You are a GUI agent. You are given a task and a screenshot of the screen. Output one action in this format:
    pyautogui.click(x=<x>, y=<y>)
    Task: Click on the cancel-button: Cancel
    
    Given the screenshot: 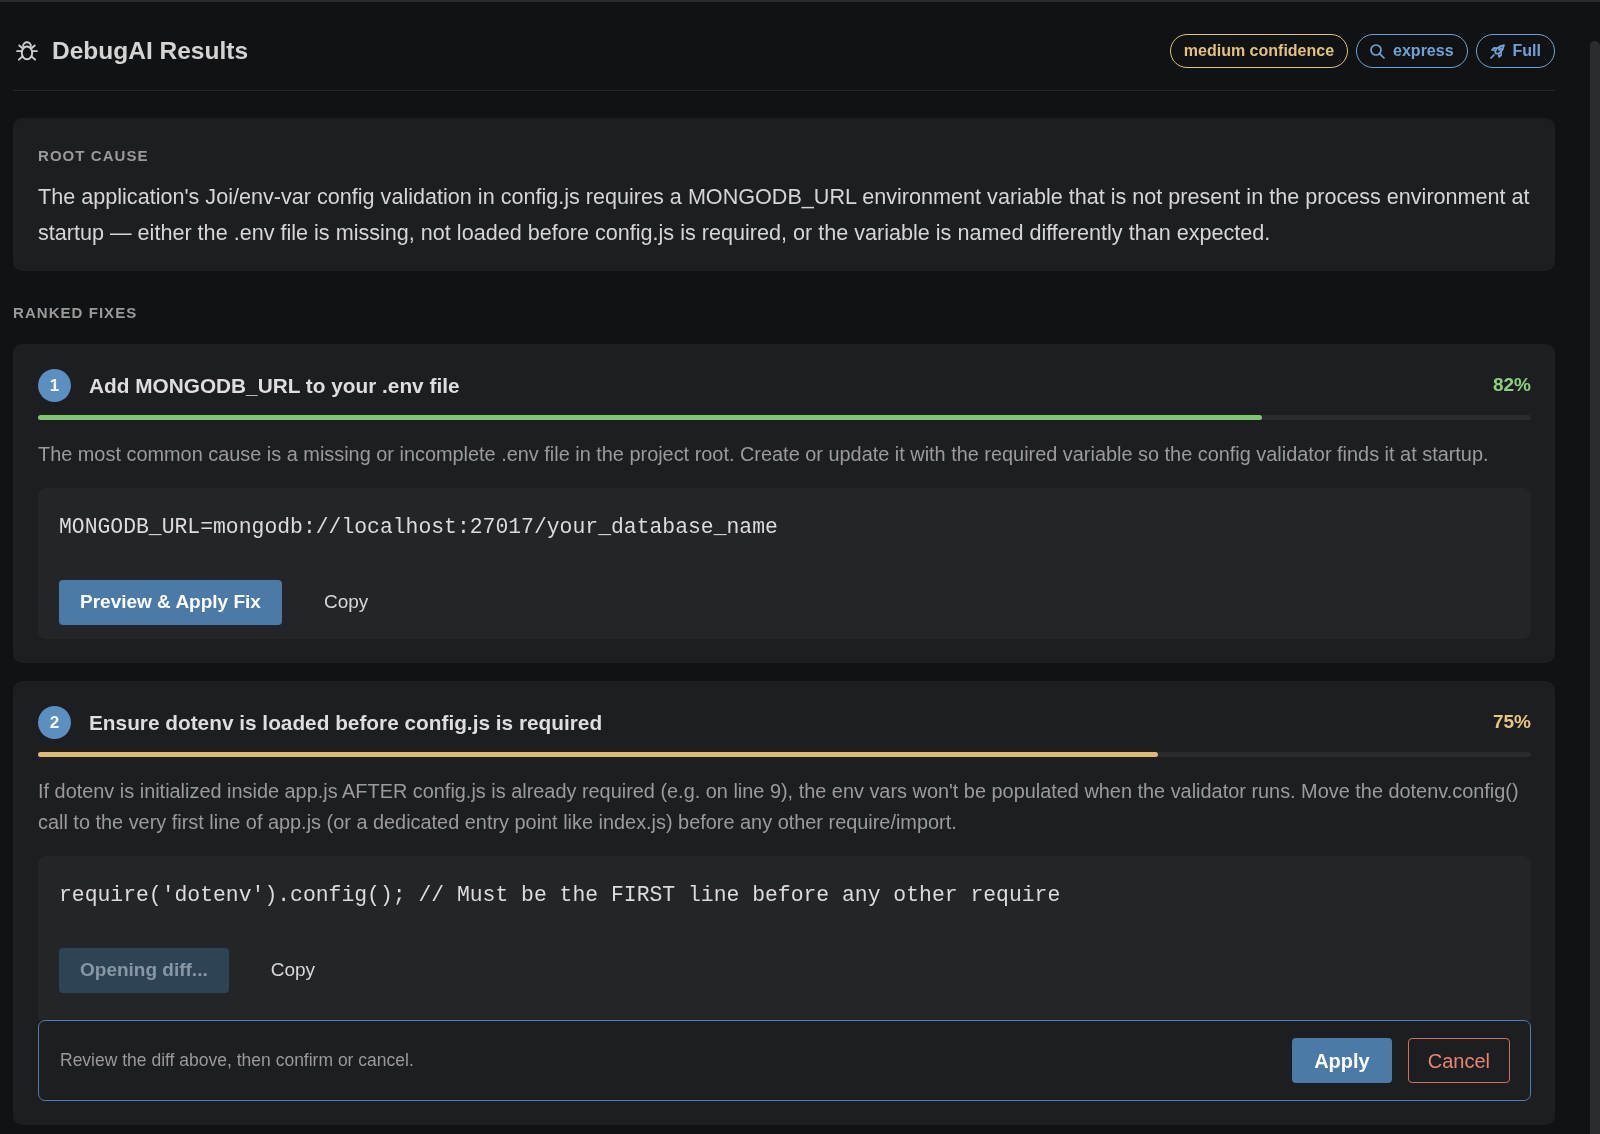 What is the action you would take?
    pyautogui.click(x=1458, y=1060)
    